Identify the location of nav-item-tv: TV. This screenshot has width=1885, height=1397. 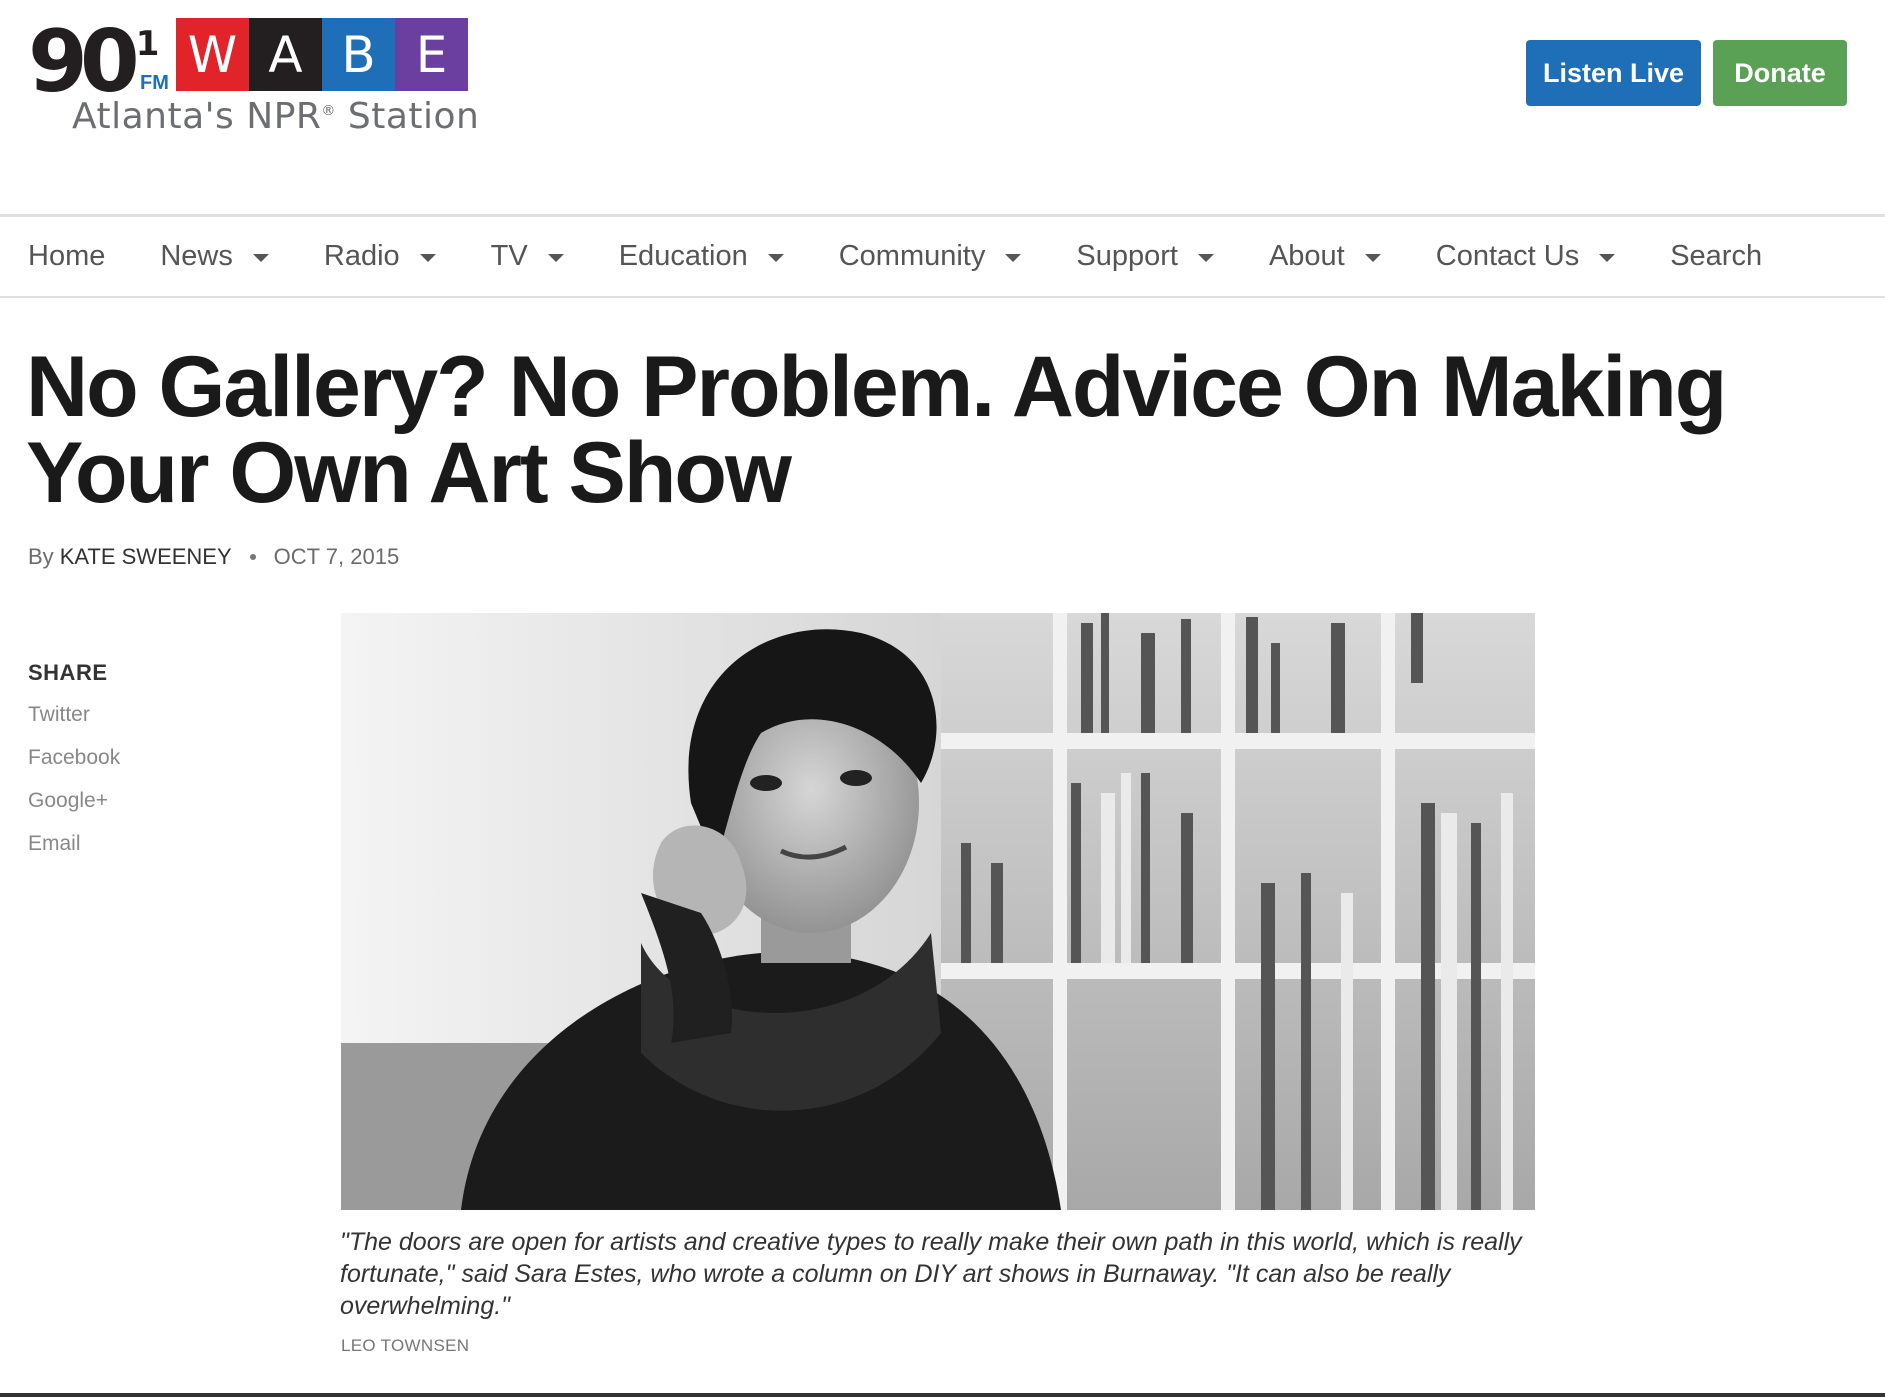
(527, 256).